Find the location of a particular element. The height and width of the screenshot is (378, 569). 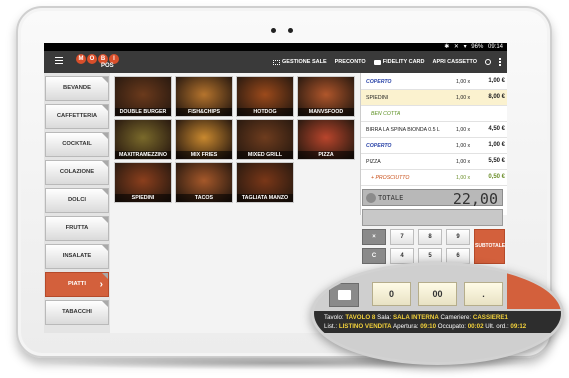

category-label: BEVANDE is located at coordinates (77, 88).